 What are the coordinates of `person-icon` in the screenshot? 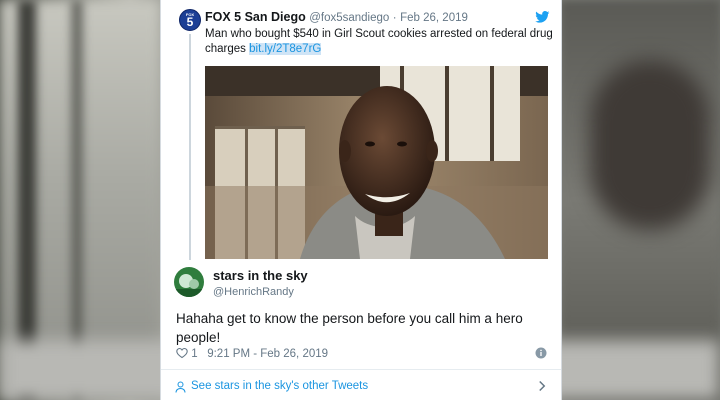 It's located at (180, 387).